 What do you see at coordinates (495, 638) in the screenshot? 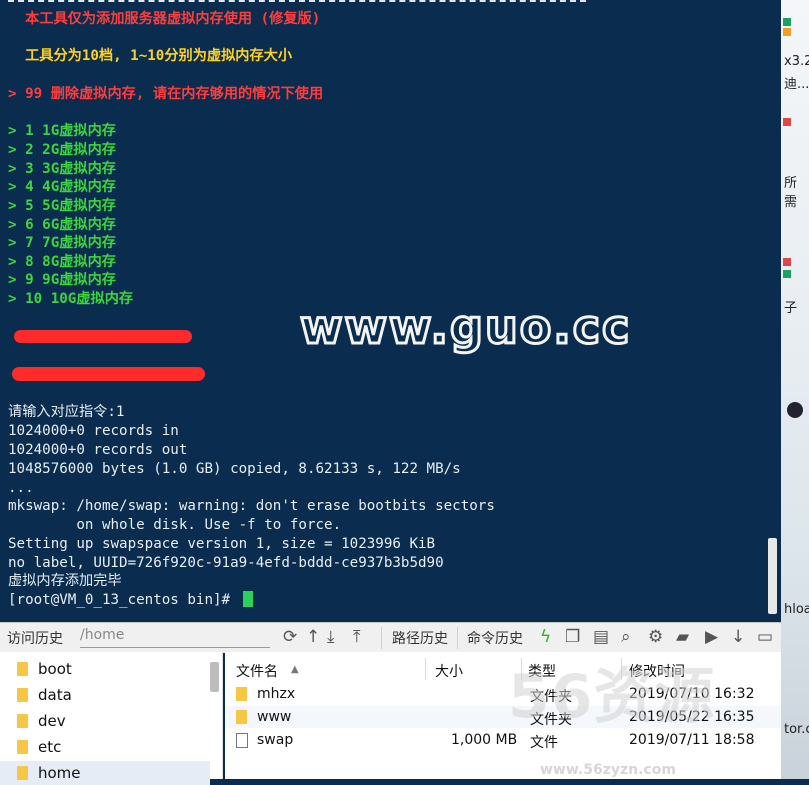
I see `tab-command-history: 命令历史` at bounding box center [495, 638].